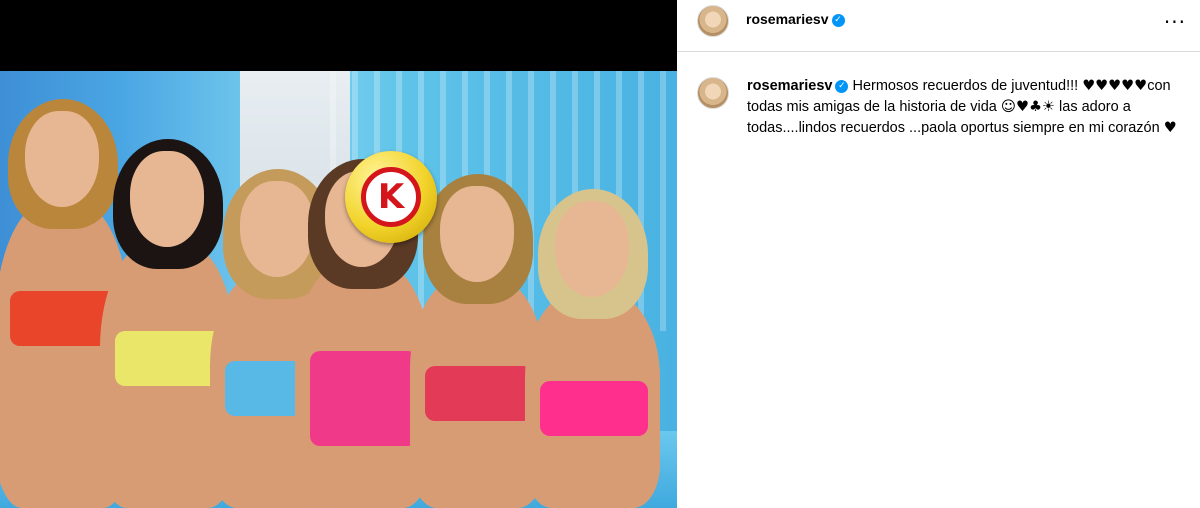  I want to click on heart-emoji: ♥, so click(1170, 128).